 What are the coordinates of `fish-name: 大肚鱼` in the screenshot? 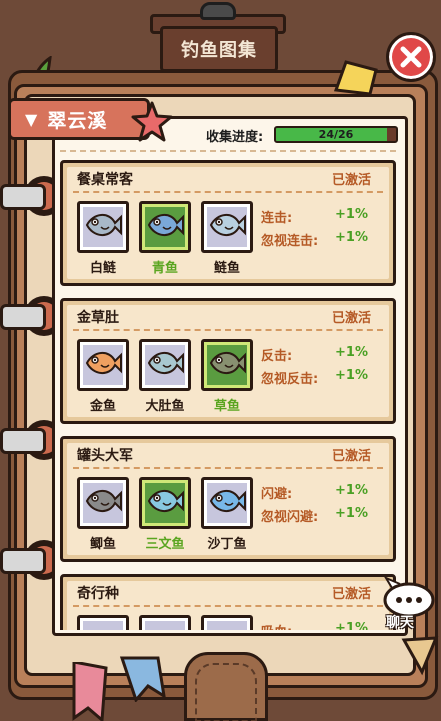 It's located at (165, 406).